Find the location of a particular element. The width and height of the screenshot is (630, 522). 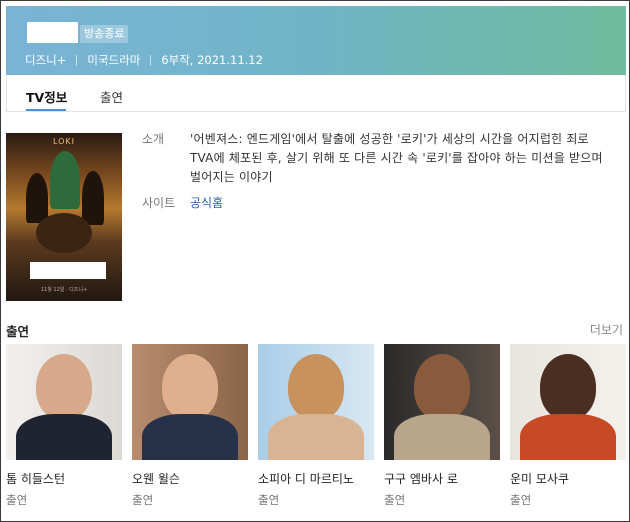

program-poster: LOKI 11월 12일 · 디즈니+ is located at coordinates (64, 217).